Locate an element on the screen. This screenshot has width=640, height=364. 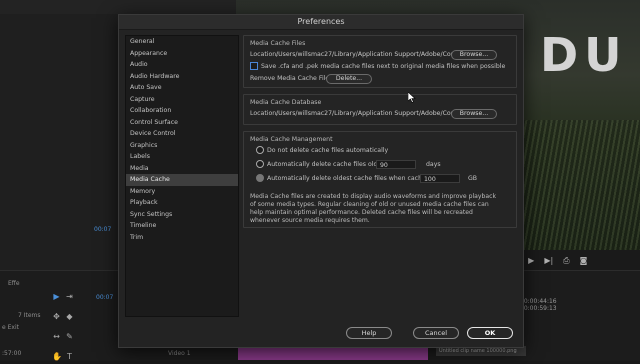
sidebar-item-graphics: Graphics is located at coordinates (182, 146).